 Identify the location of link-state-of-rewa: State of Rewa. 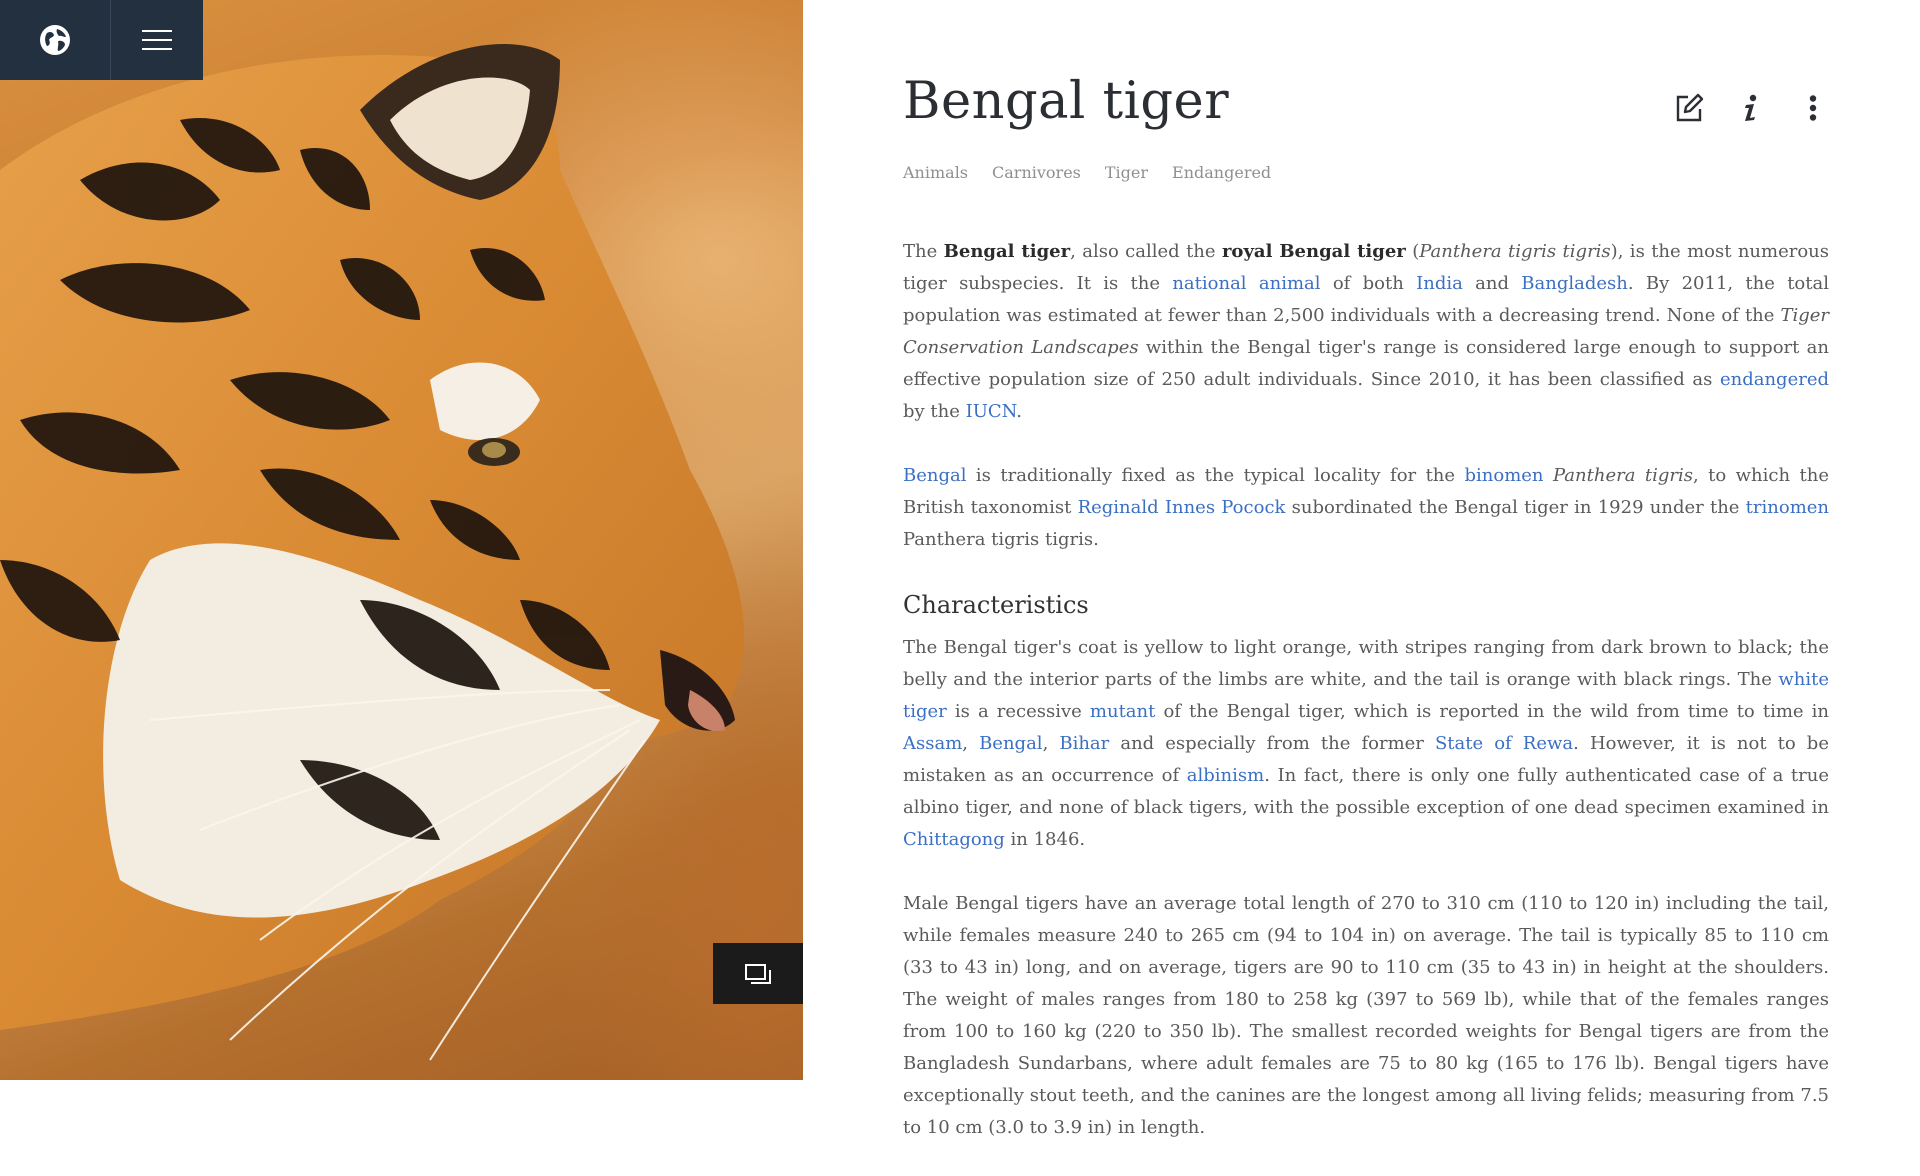
(1504, 743).